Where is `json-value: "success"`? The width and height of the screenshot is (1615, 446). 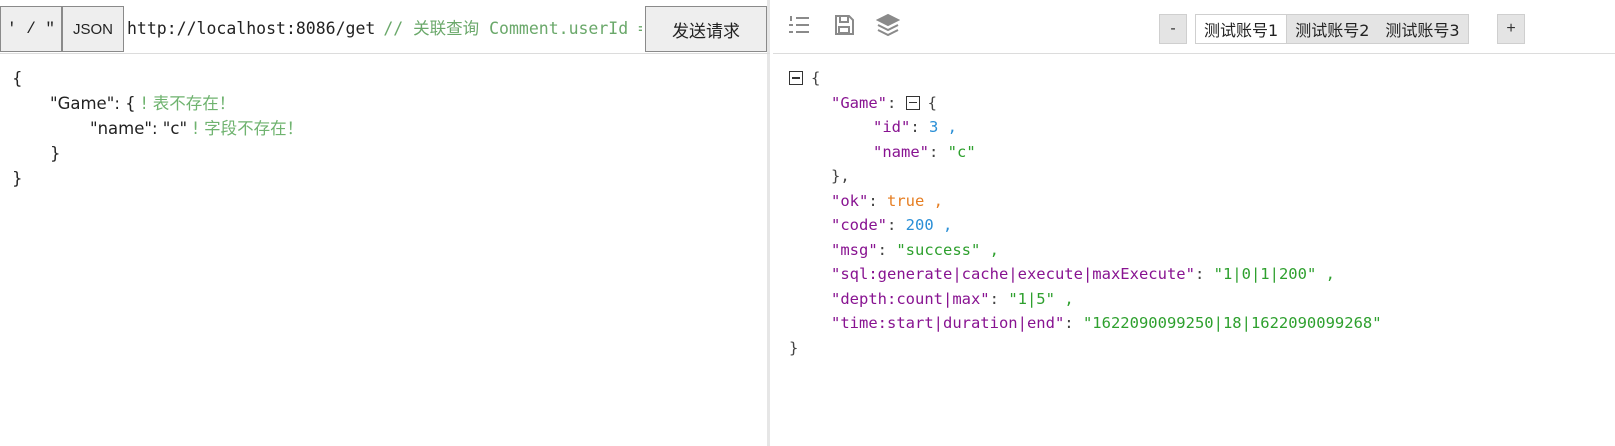 json-value: "success" is located at coordinates (938, 249).